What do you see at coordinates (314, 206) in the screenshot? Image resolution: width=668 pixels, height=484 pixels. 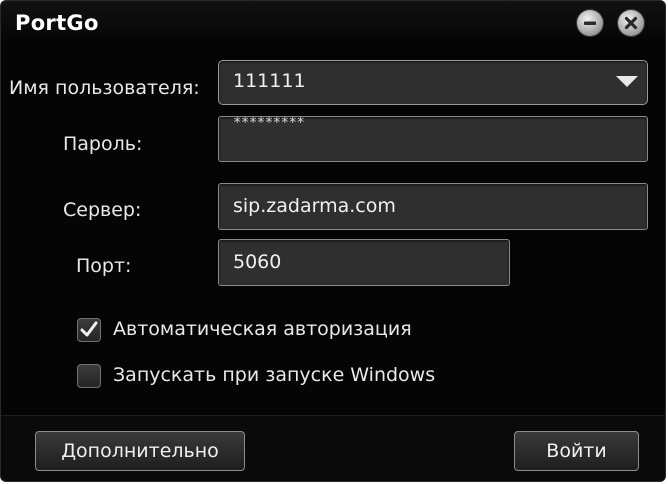 I see `server-value: sip.zadarma.com` at bounding box center [314, 206].